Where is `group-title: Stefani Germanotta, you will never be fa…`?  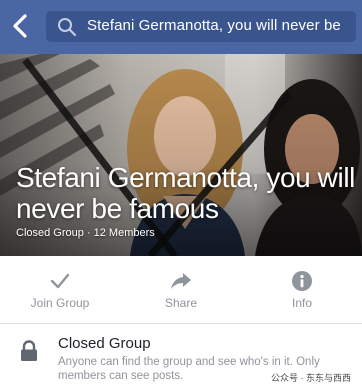
group-title: Stefani Germanotta, you will never be fa… is located at coordinates (185, 193).